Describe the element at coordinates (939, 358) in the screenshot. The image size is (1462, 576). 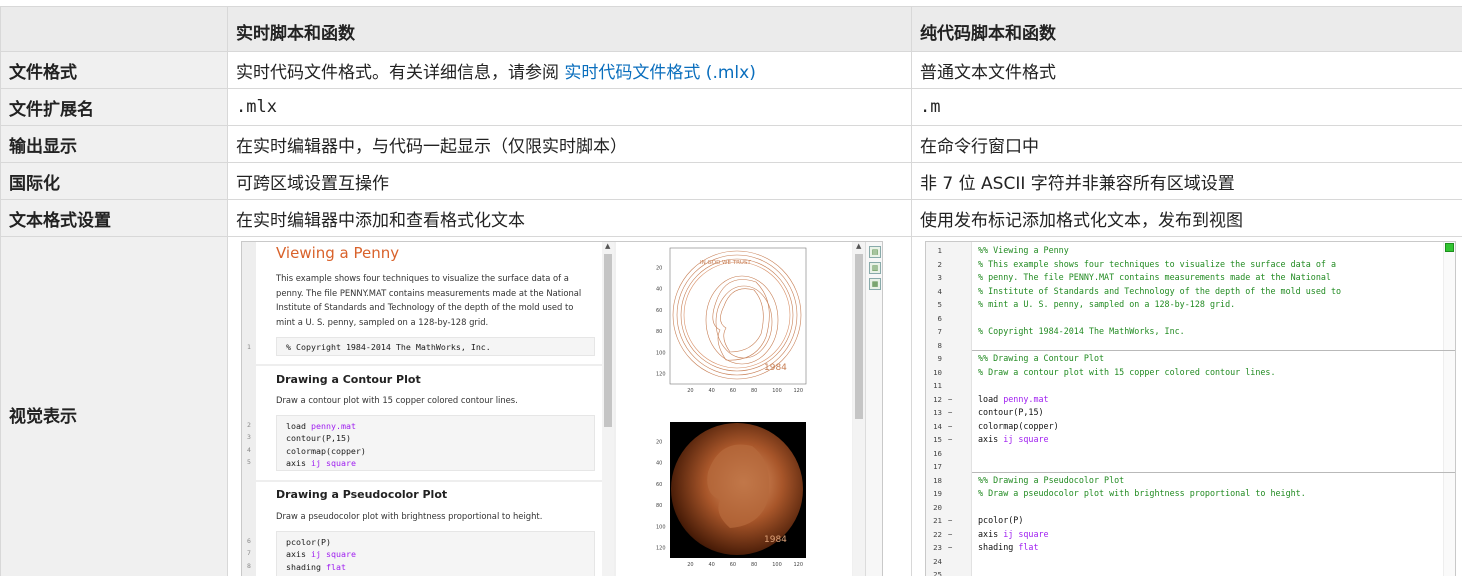
I see `line-number: 9` at that location.